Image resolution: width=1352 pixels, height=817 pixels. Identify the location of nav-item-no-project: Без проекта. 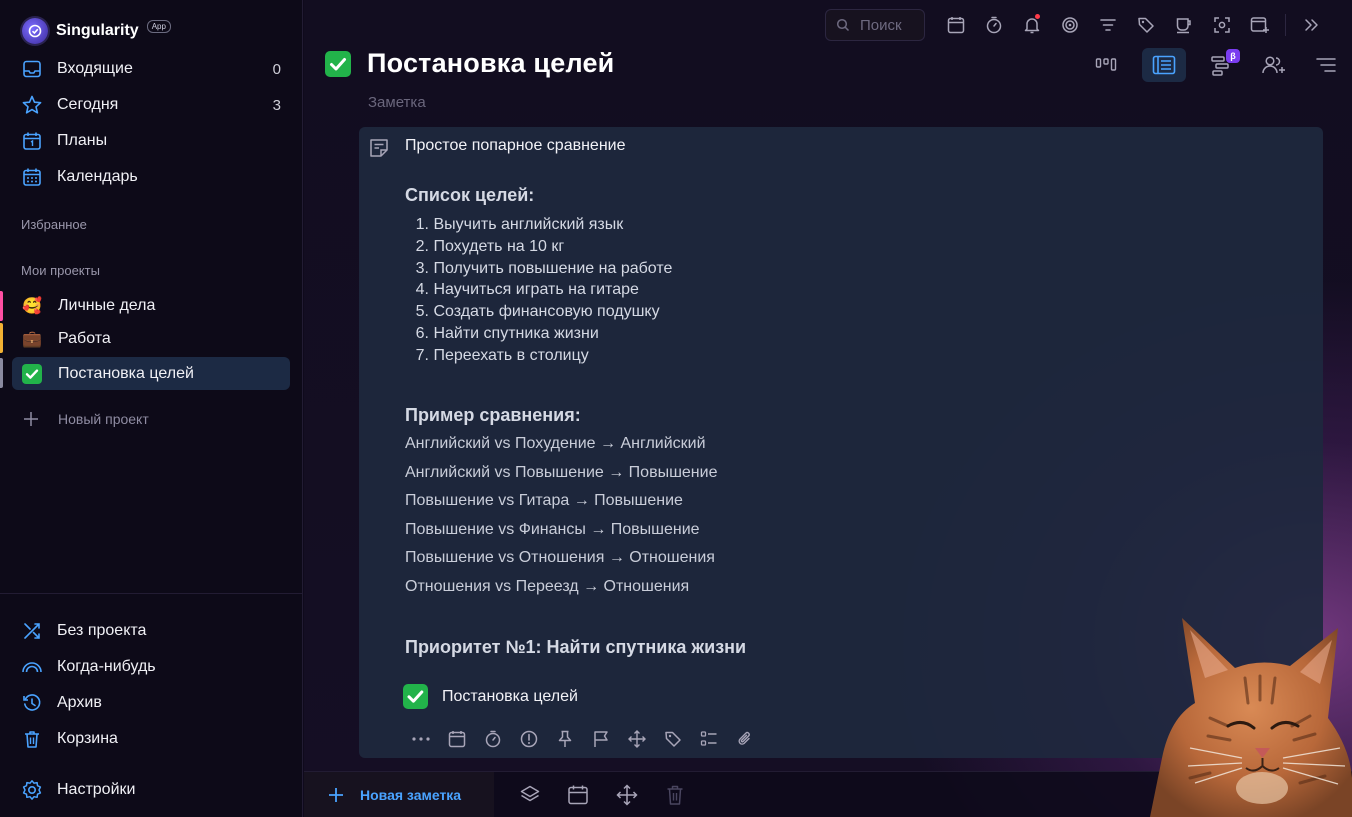
(151, 631).